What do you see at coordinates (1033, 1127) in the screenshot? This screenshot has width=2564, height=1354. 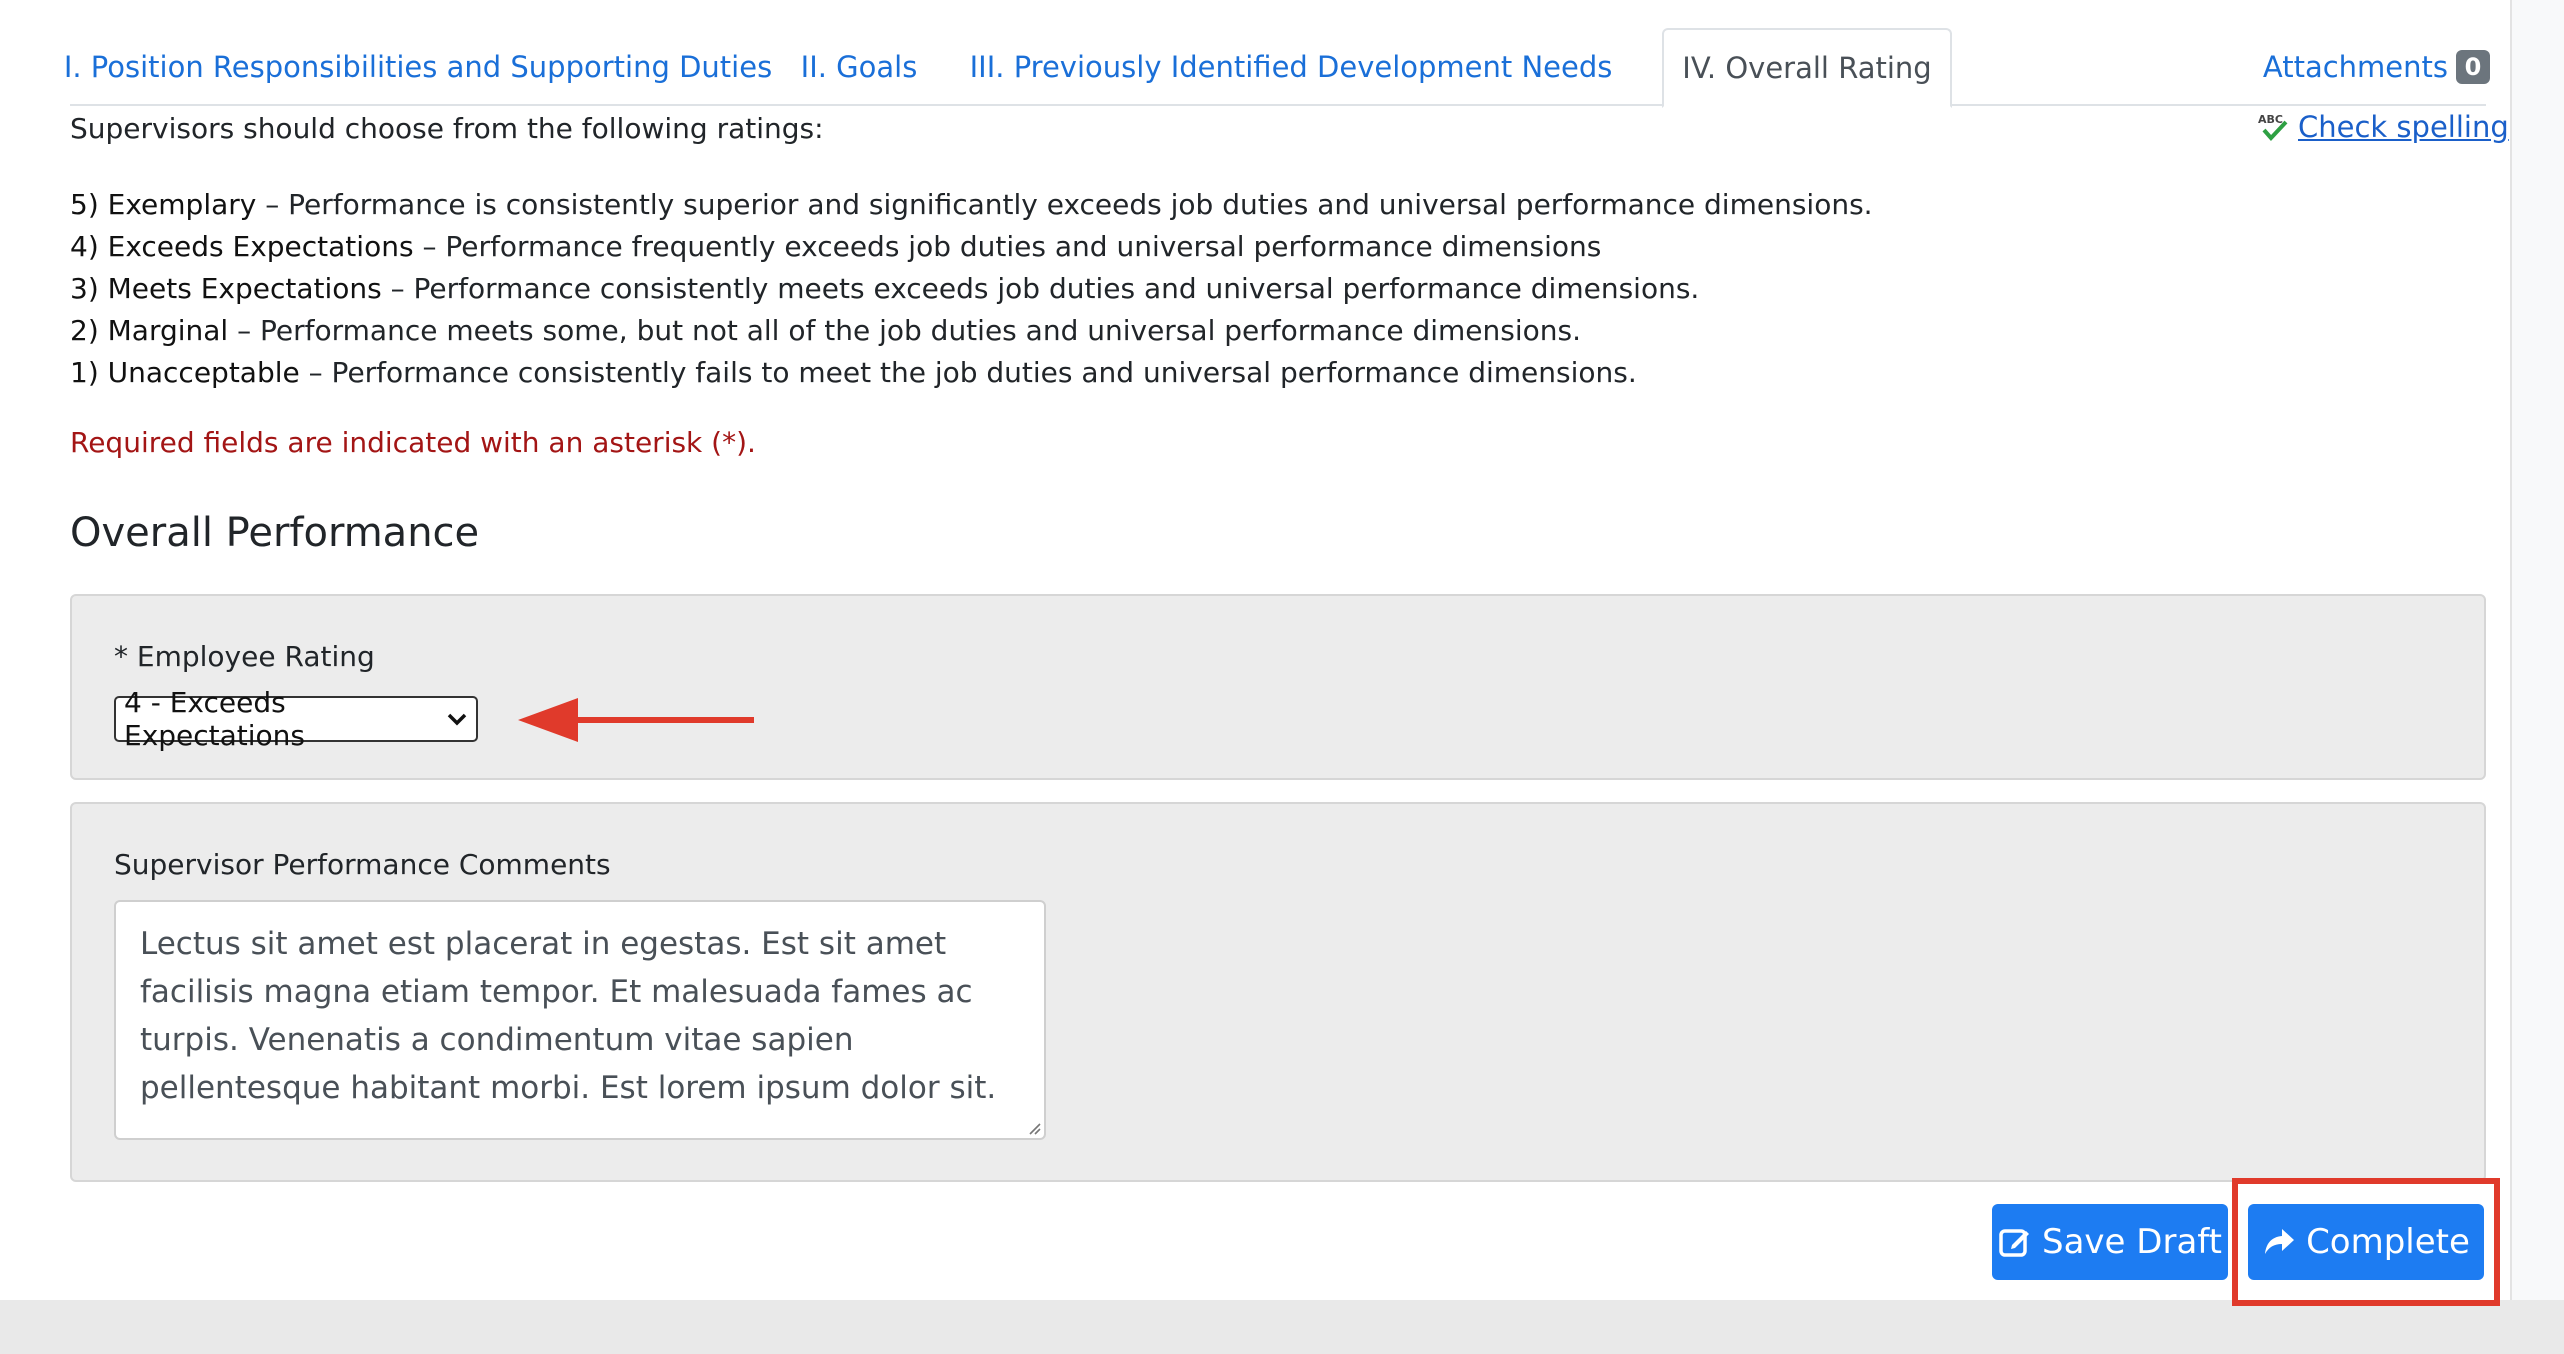 I see `resize-handle-icon` at bounding box center [1033, 1127].